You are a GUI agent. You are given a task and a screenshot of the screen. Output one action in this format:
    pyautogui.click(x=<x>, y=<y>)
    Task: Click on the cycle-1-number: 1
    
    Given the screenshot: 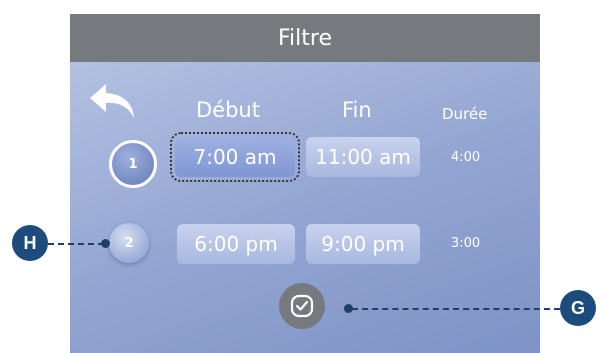 What is the action you would take?
    pyautogui.click(x=133, y=164)
    